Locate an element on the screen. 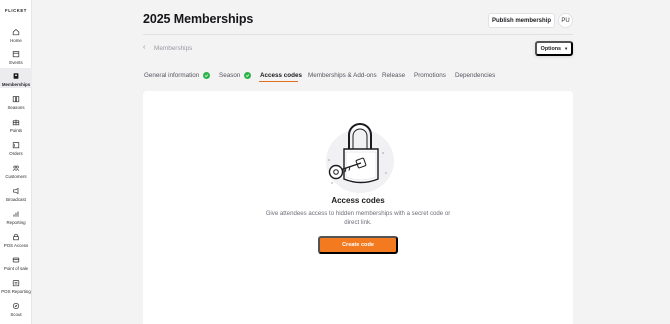 The height and width of the screenshot is (324, 670). tab-dependencies: Dependencies is located at coordinates (475, 75).